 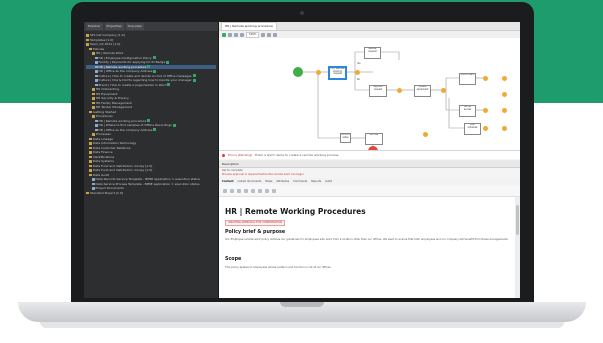 What do you see at coordinates (337, 73) in the screenshot?
I see `task-selected: HR | Remote working request` at bounding box center [337, 73].